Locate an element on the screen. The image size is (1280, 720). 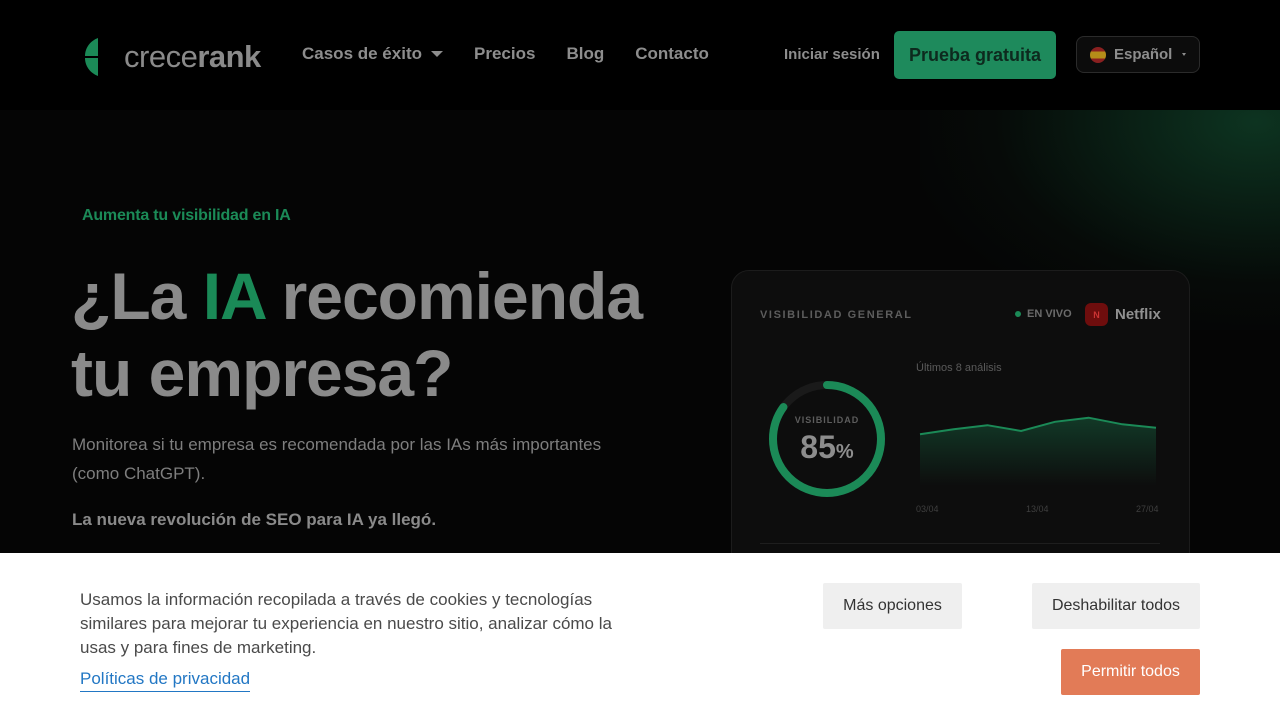
card-title: VISIBILIDAD GENERAL is located at coordinates (836, 315).